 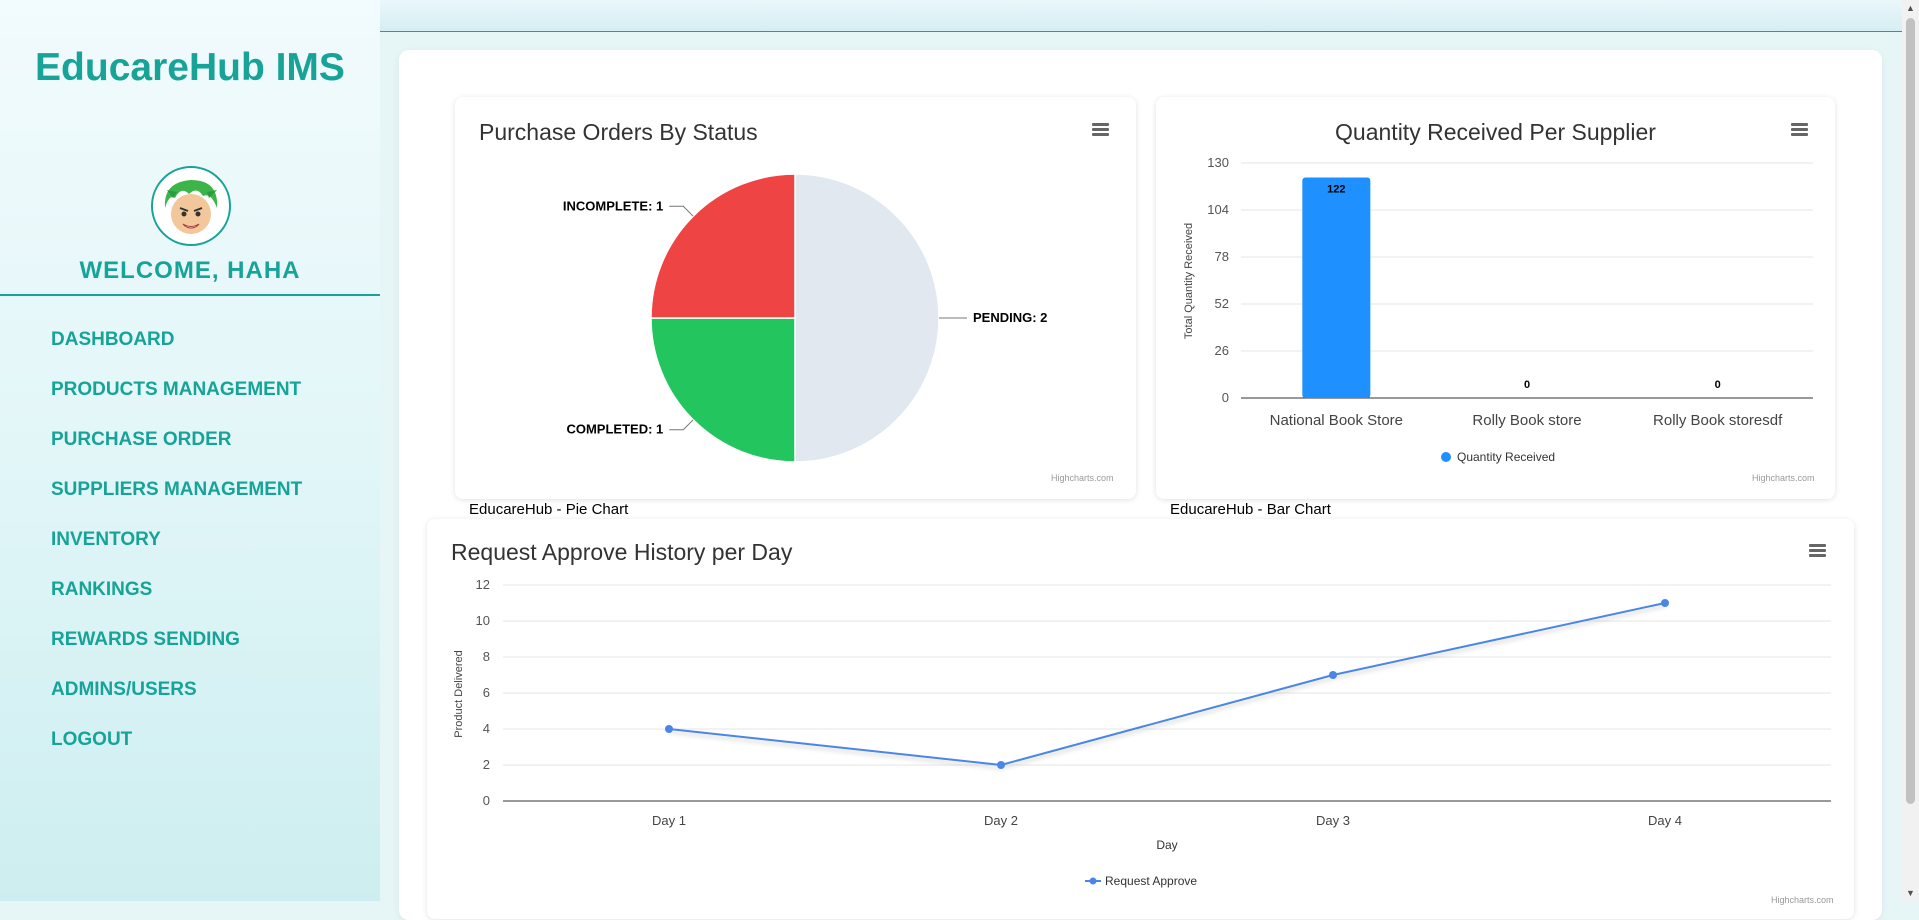 I want to click on nav-item-inventory: INVENTORY, so click(x=176, y=555).